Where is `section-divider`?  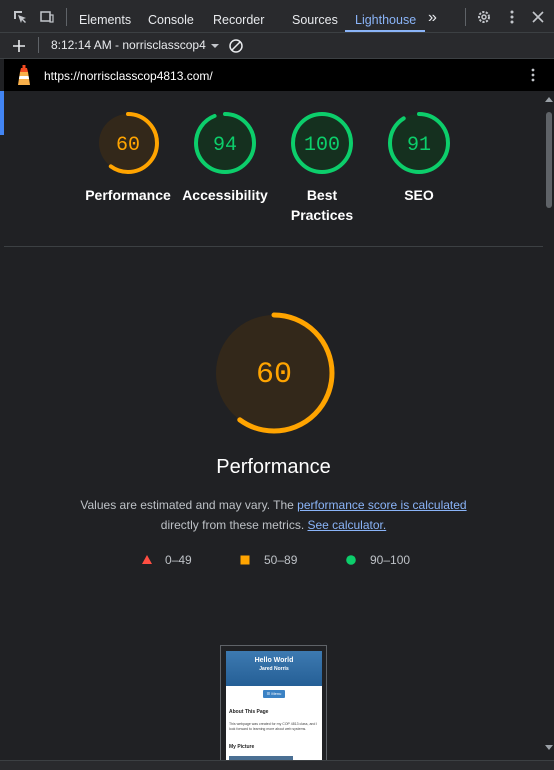 section-divider is located at coordinates (273, 246).